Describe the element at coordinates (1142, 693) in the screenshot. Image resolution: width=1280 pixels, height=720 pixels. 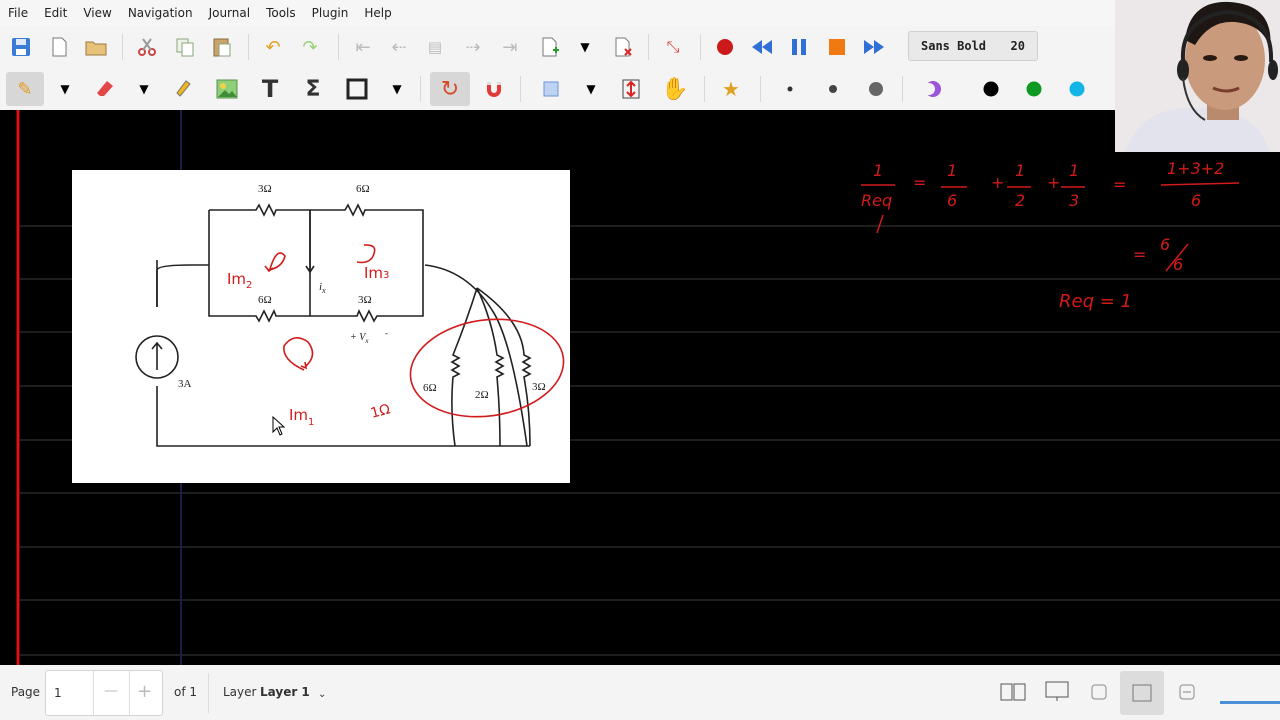
I see `fullscreen-view-icon` at that location.